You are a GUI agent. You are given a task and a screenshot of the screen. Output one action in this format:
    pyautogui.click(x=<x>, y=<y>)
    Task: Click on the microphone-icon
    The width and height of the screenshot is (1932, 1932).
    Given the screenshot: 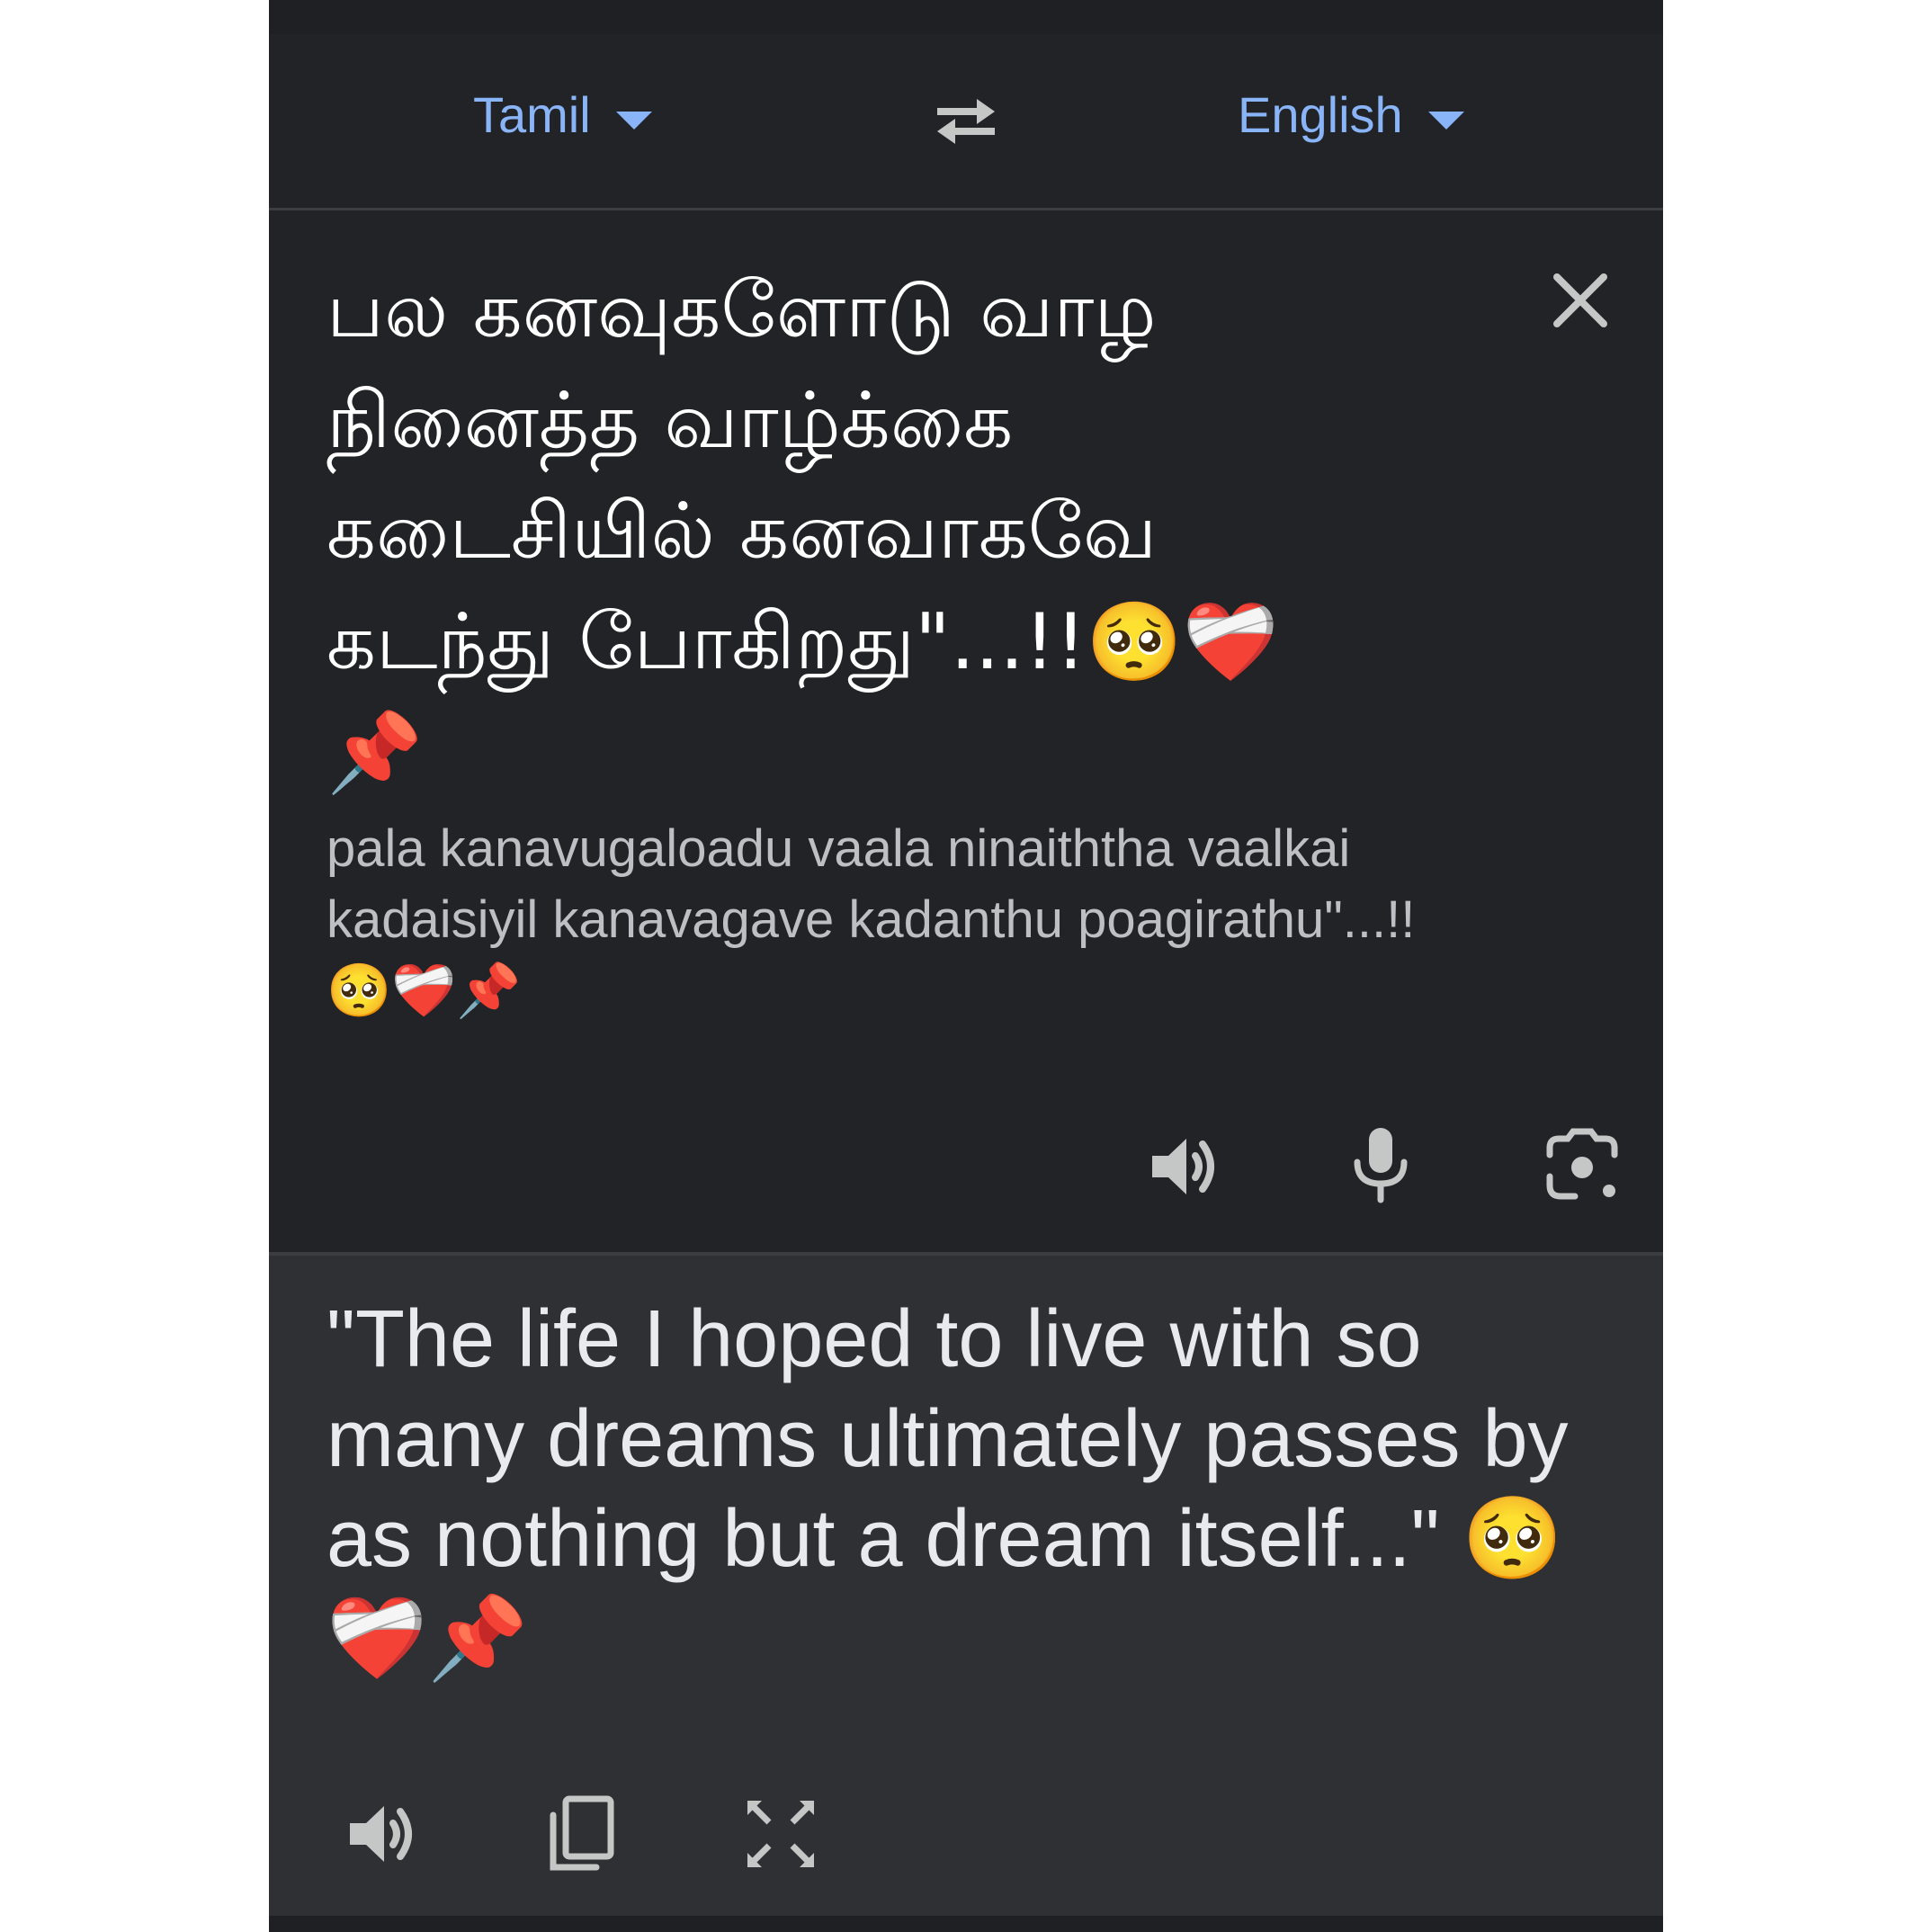 What is the action you would take?
    pyautogui.click(x=1381, y=1164)
    